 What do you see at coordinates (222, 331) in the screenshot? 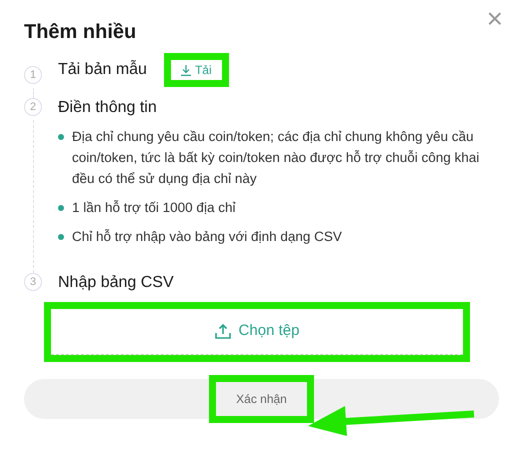
I see `upload-icon` at bounding box center [222, 331].